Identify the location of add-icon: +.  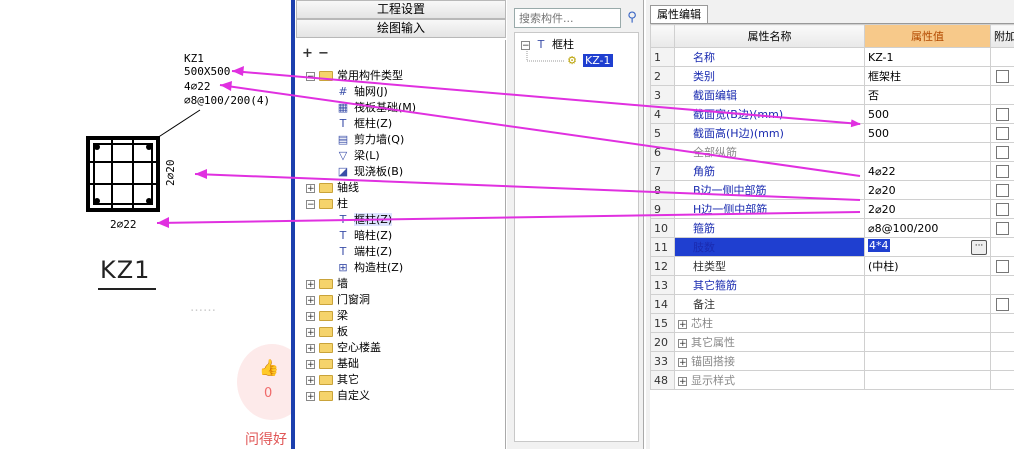
(307, 53).